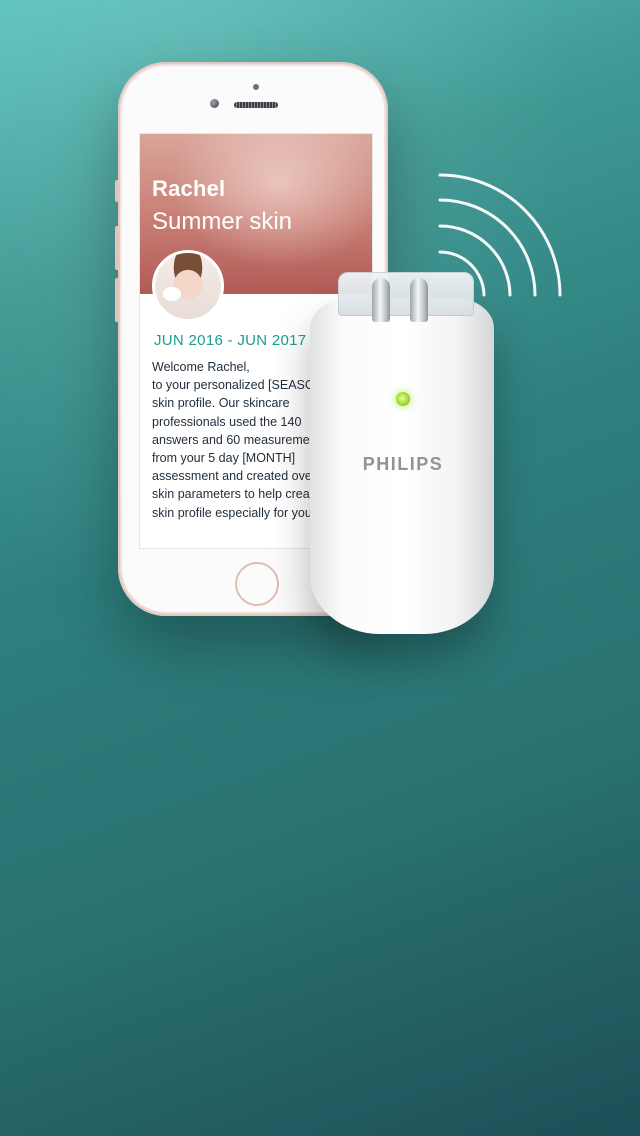  I want to click on profile-subtitle: Summer skin, so click(222, 221).